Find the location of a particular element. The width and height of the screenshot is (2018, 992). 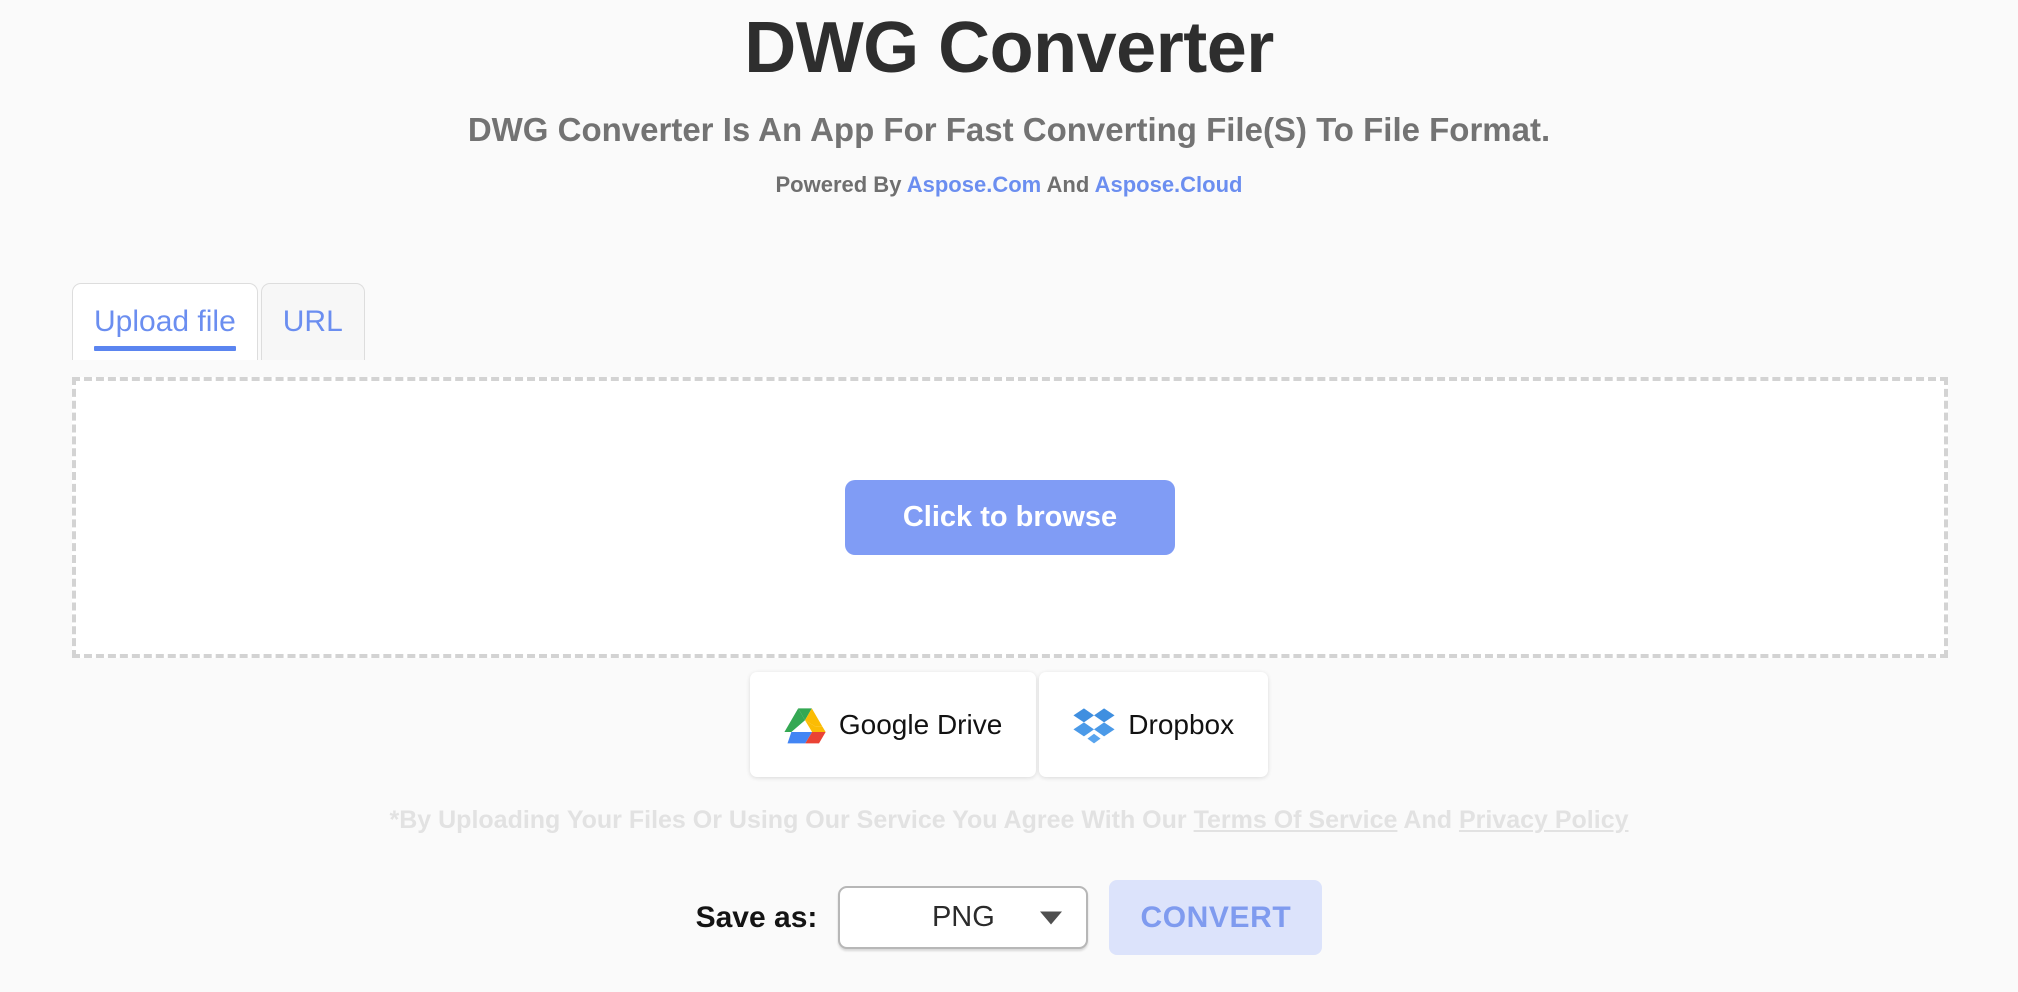

google-drive-button: Google Drive is located at coordinates (893, 724).